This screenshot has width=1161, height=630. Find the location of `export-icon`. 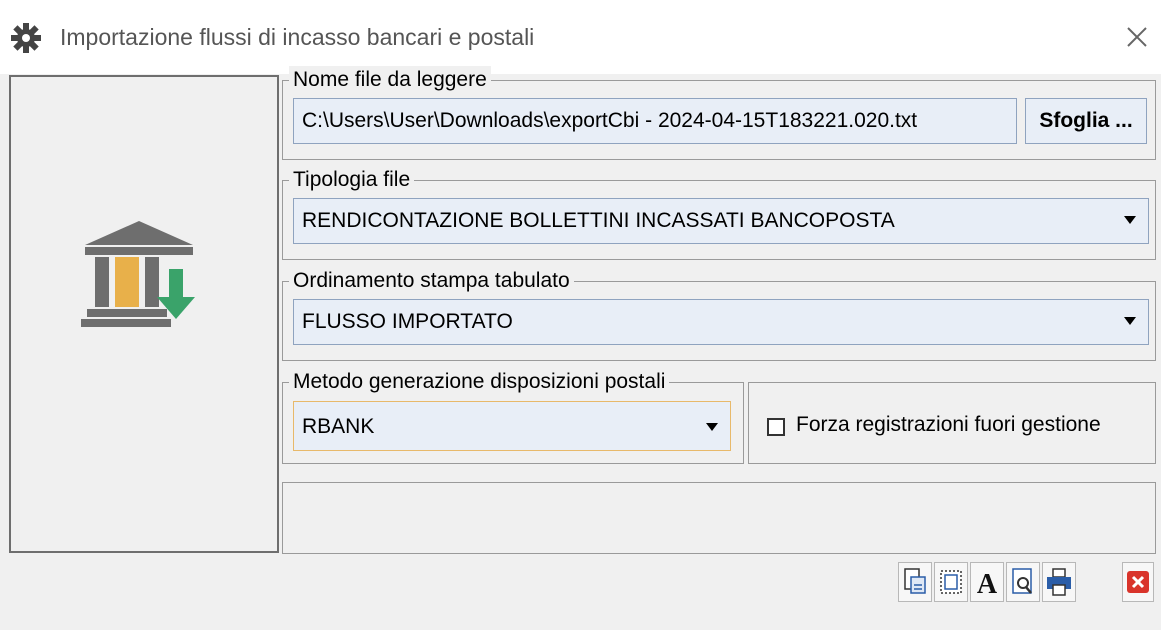

export-icon is located at coordinates (915, 581).